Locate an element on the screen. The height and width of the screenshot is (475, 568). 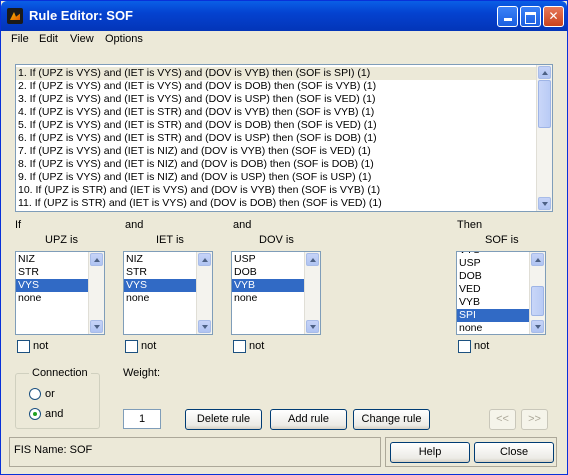
close-icon: ✕ is located at coordinates (553, 16).